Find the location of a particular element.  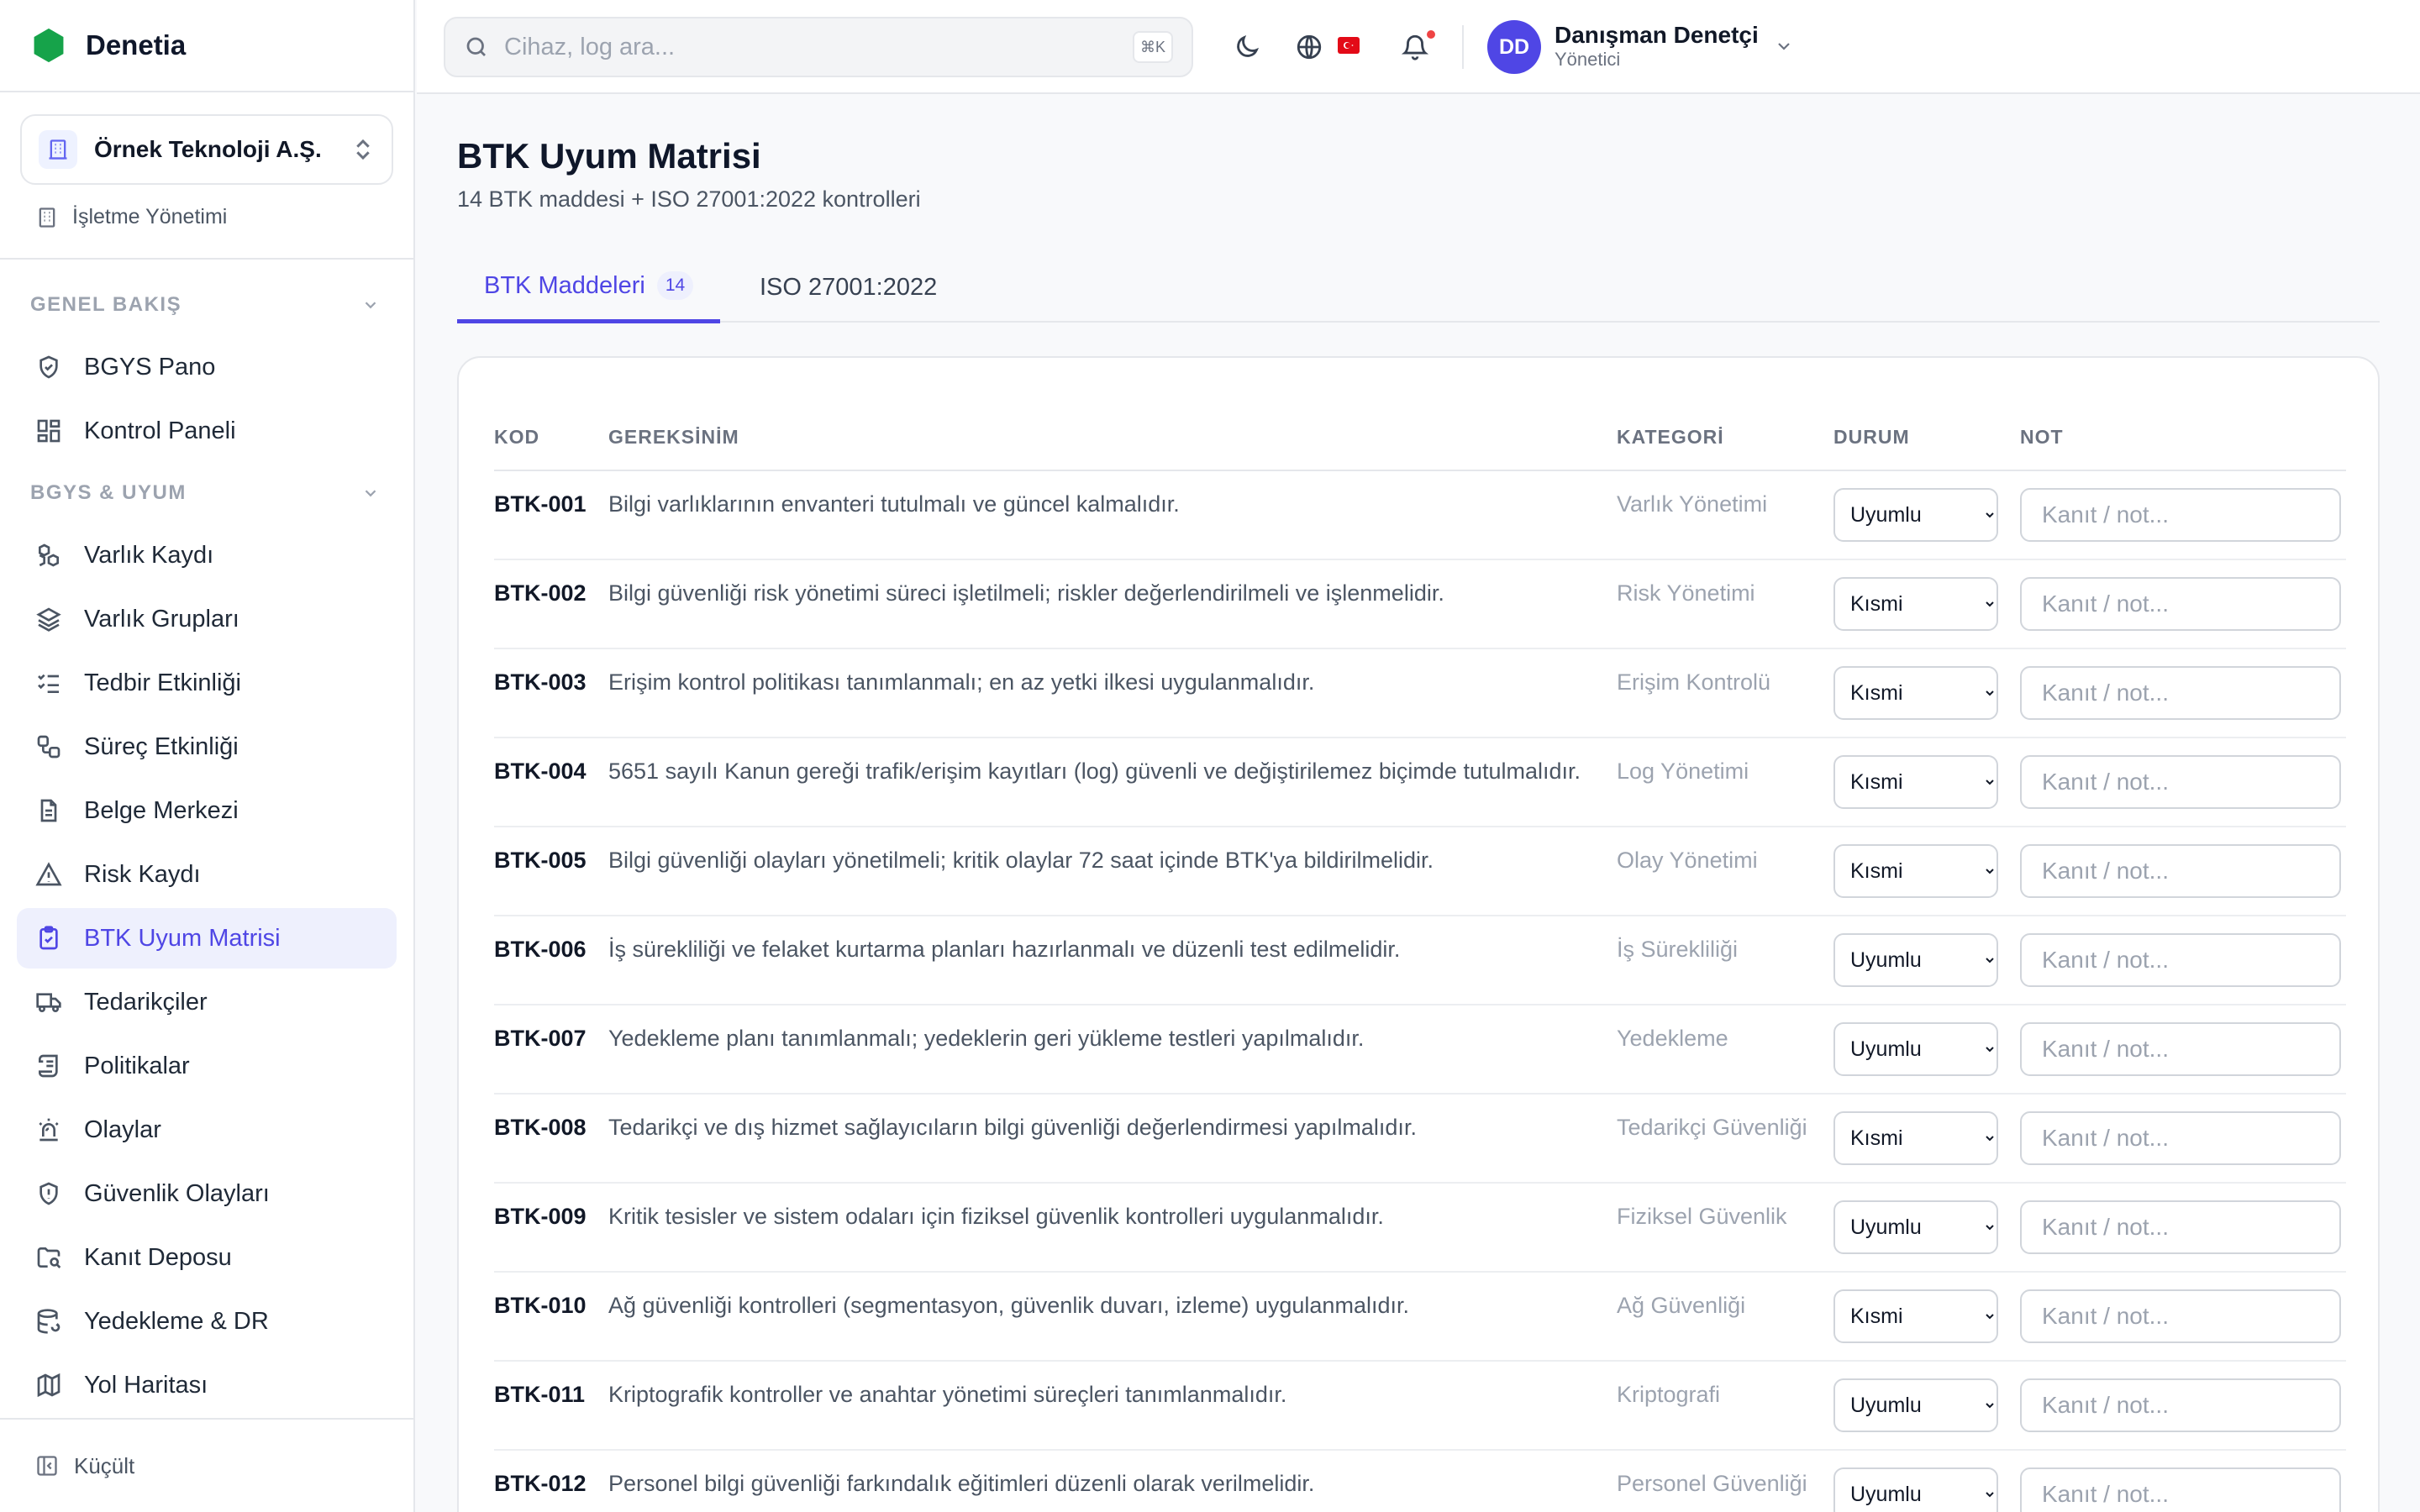

business-management-label: İşletme Yönetimi is located at coordinates (150, 216).